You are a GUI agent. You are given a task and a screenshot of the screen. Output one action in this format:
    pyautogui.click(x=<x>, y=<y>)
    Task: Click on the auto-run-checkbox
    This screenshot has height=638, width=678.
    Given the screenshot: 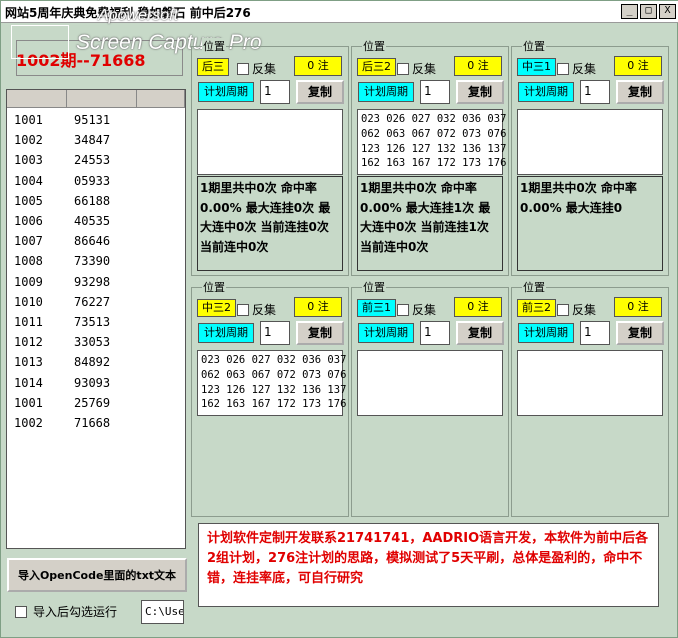 What is the action you would take?
    pyautogui.click(x=21, y=611)
    